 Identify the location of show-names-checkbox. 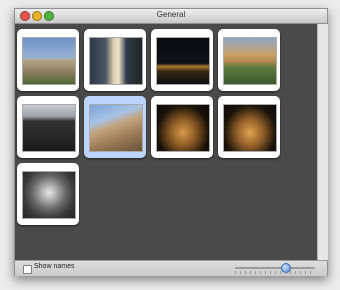
(27, 269).